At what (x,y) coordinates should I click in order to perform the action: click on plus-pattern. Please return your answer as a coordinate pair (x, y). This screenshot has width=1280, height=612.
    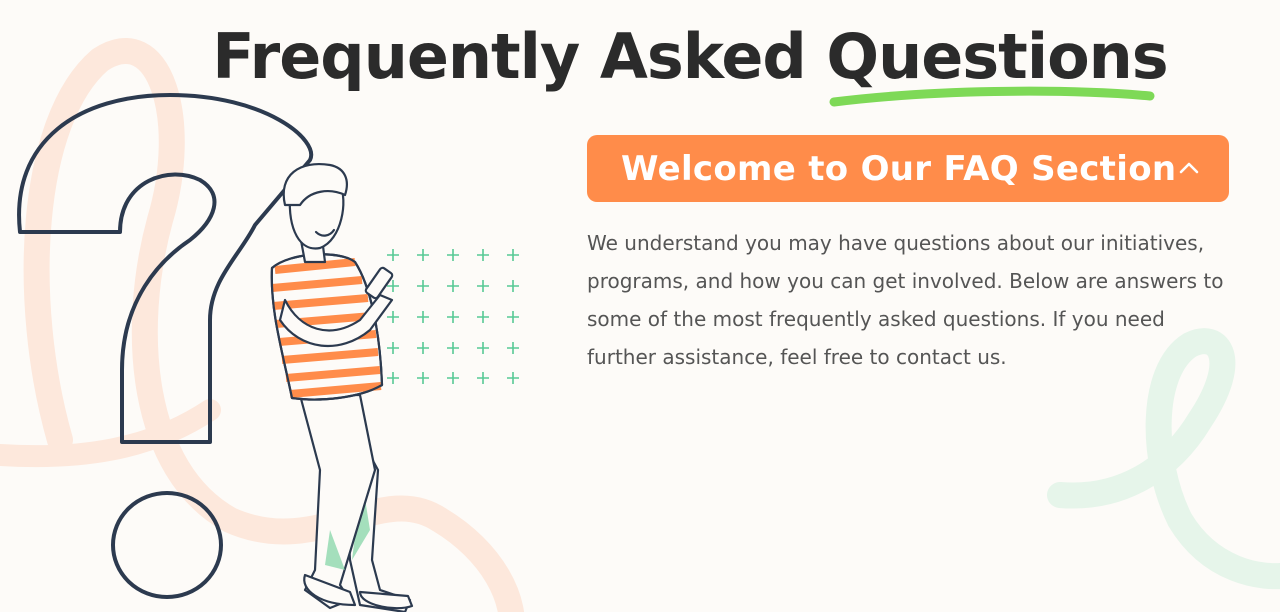
    Looking at the image, I should click on (453, 317).